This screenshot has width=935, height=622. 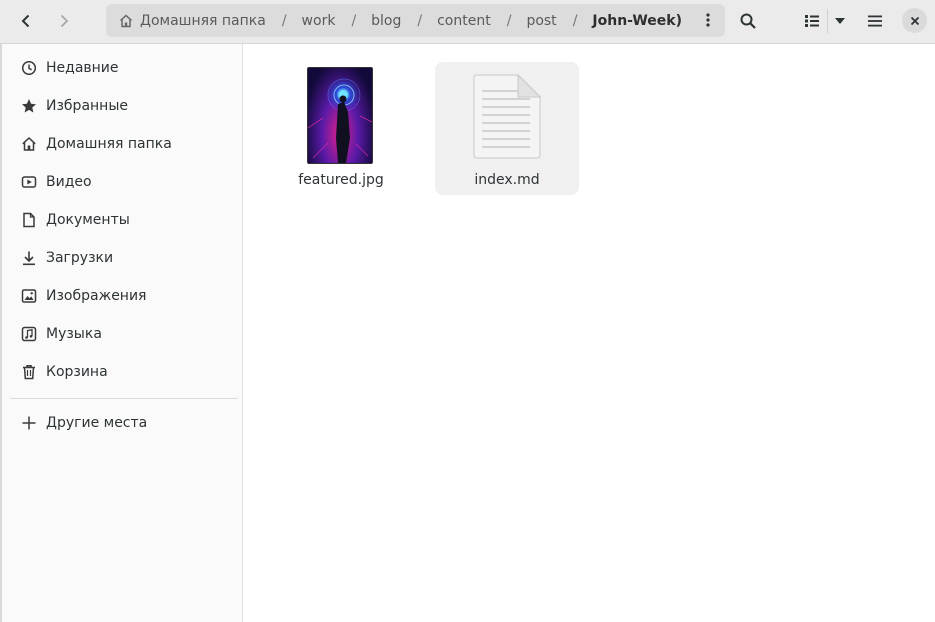 I want to click on close-icon, so click(x=914, y=20).